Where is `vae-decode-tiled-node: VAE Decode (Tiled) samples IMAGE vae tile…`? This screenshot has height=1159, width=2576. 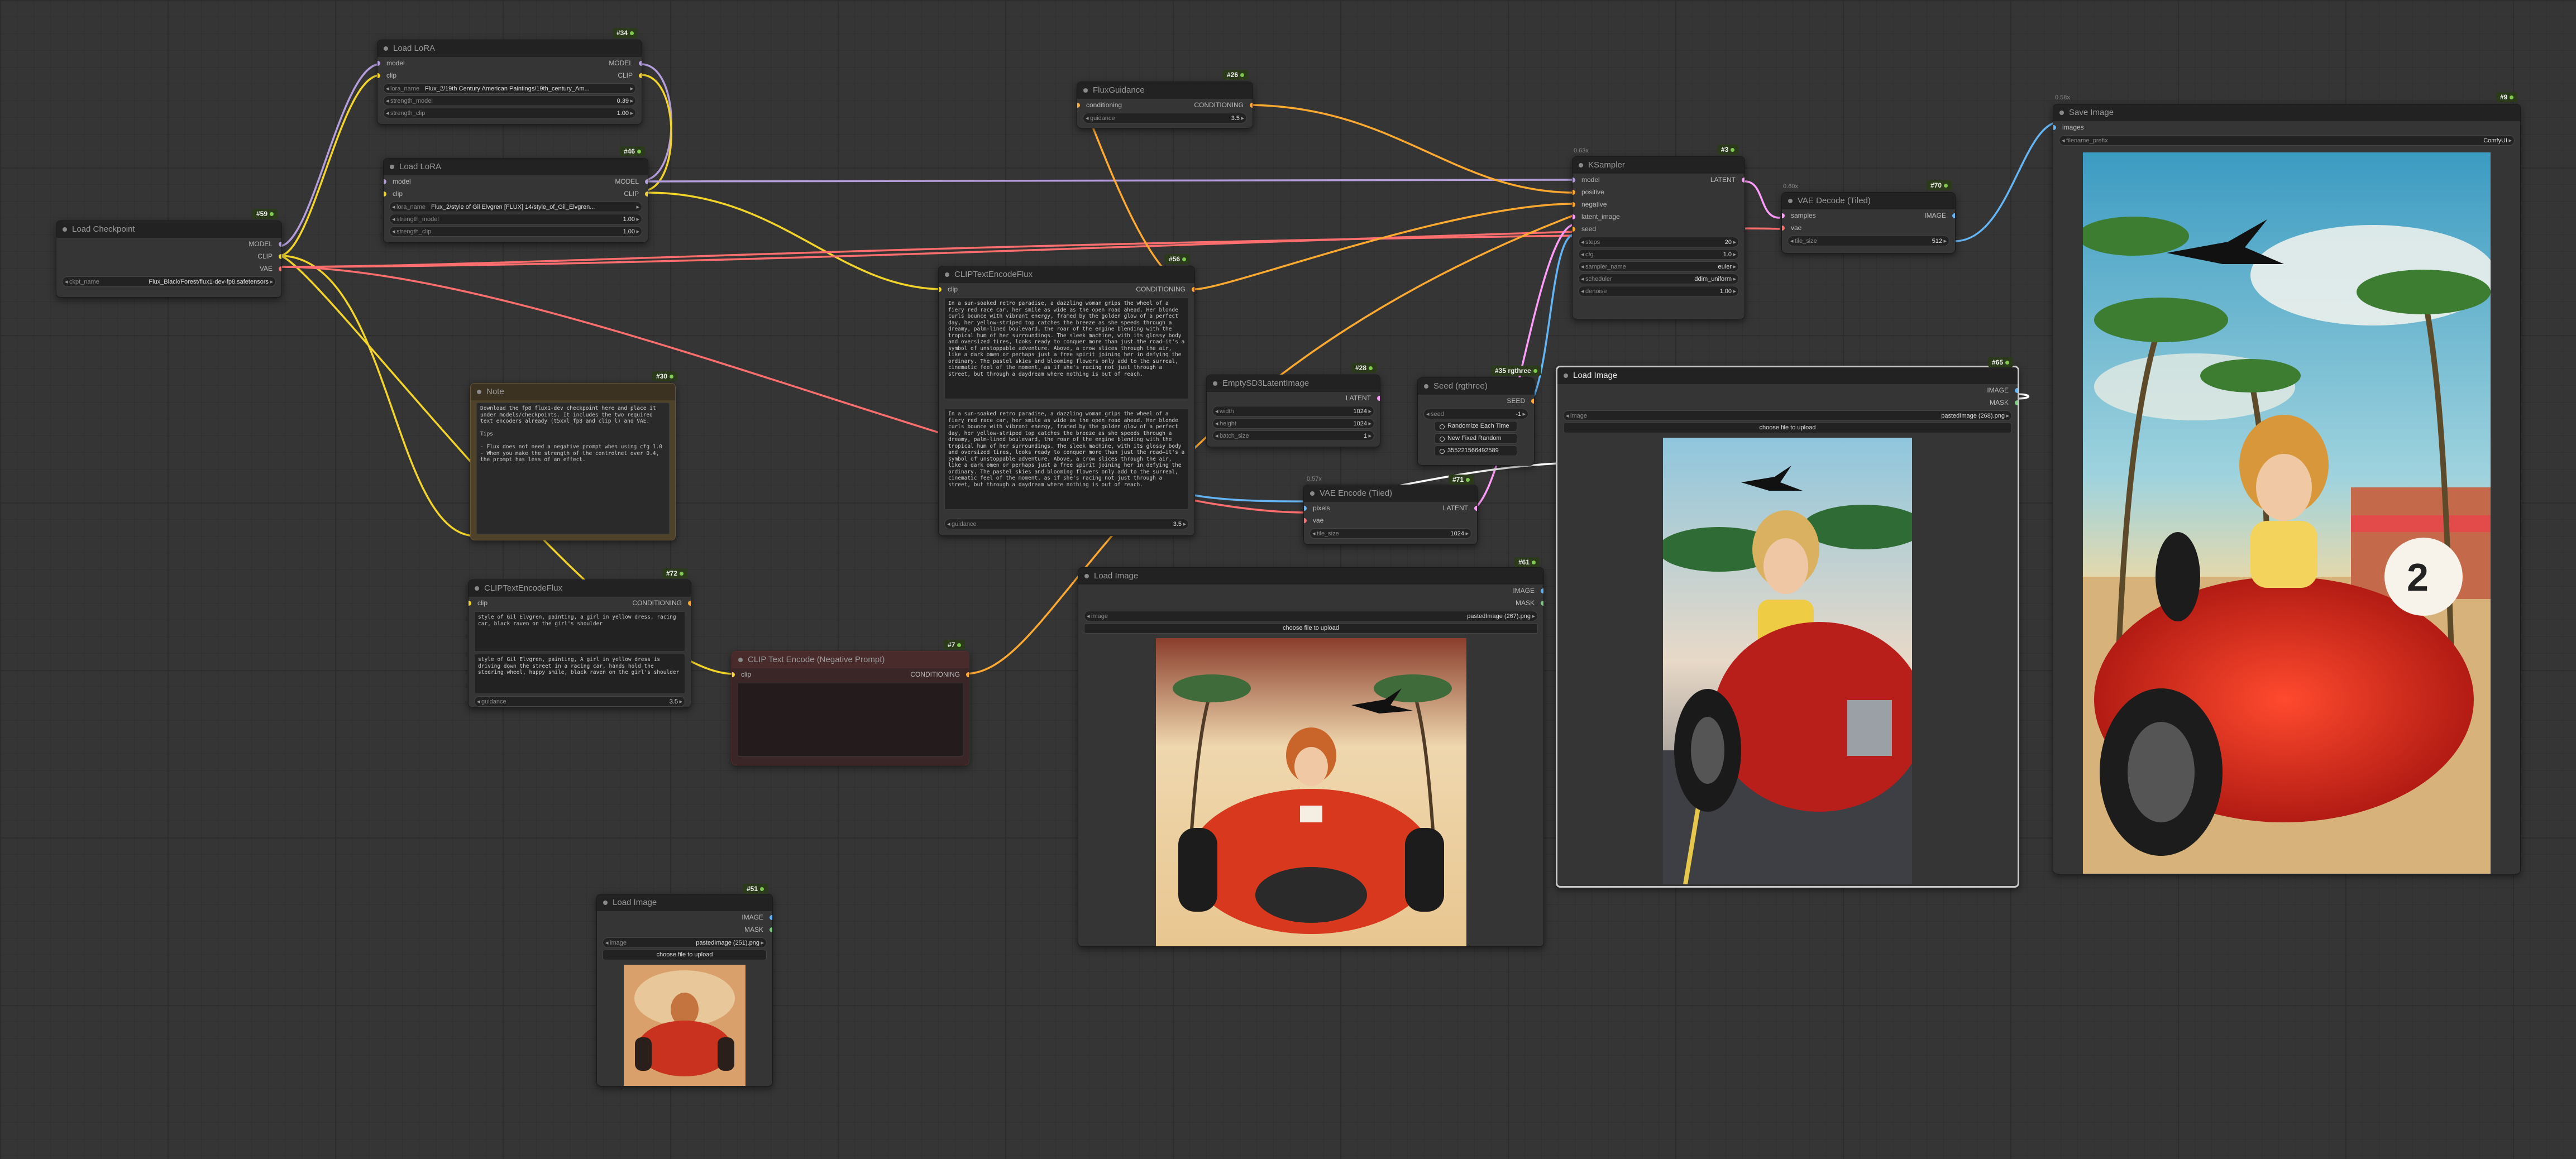 vae-decode-tiled-node: VAE Decode (Tiled) samples IMAGE vae tile… is located at coordinates (1868, 222).